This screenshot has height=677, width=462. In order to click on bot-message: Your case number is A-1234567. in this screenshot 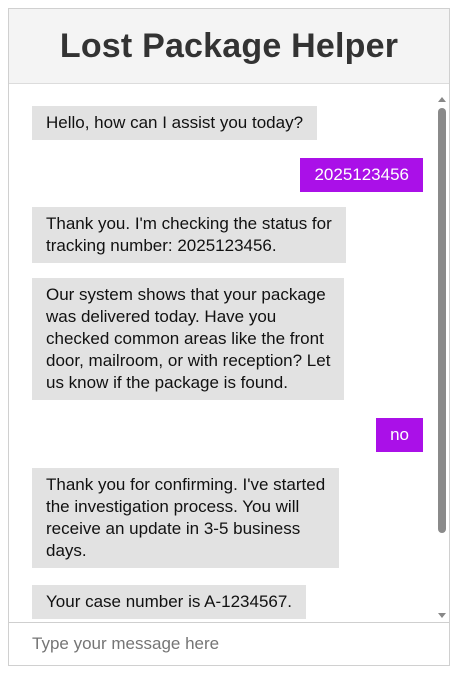, I will do `click(169, 602)`.